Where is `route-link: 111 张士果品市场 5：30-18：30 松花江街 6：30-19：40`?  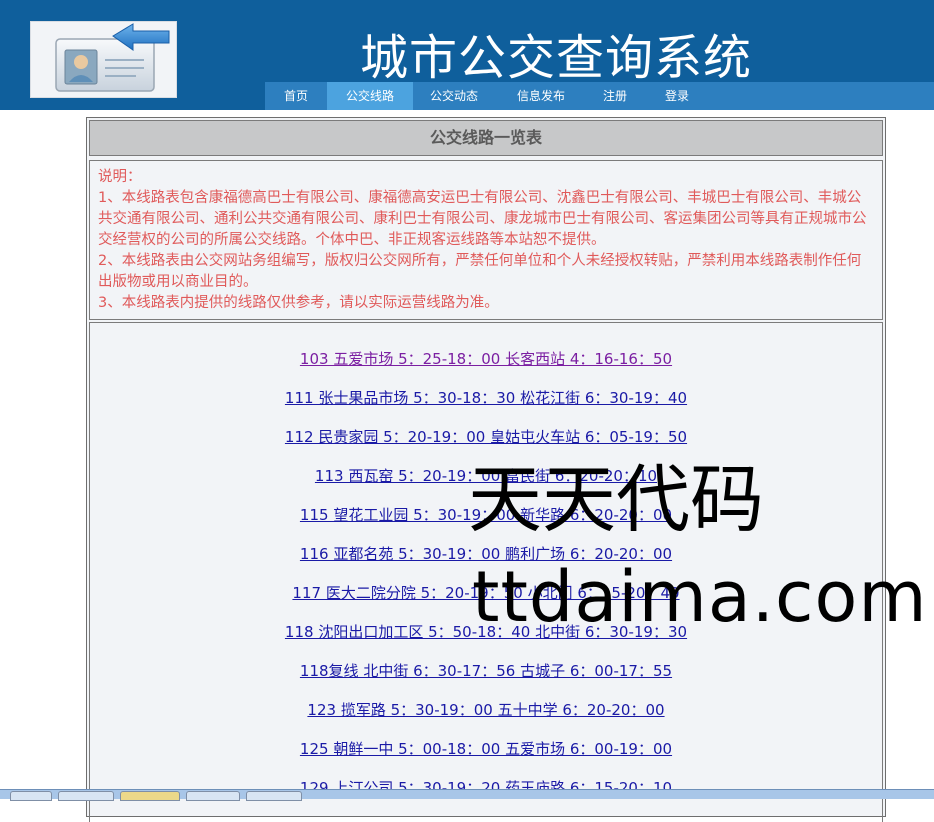 route-link: 111 张士果品市场 5：30-18：30 松花江街 6：30-19：40 is located at coordinates (486, 397).